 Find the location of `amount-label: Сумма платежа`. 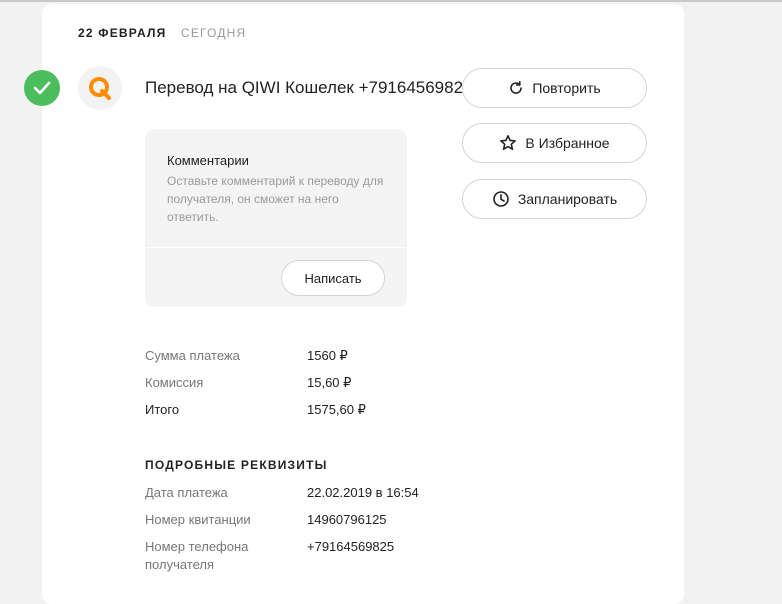

amount-label: Сумма платежа is located at coordinates (192, 355).